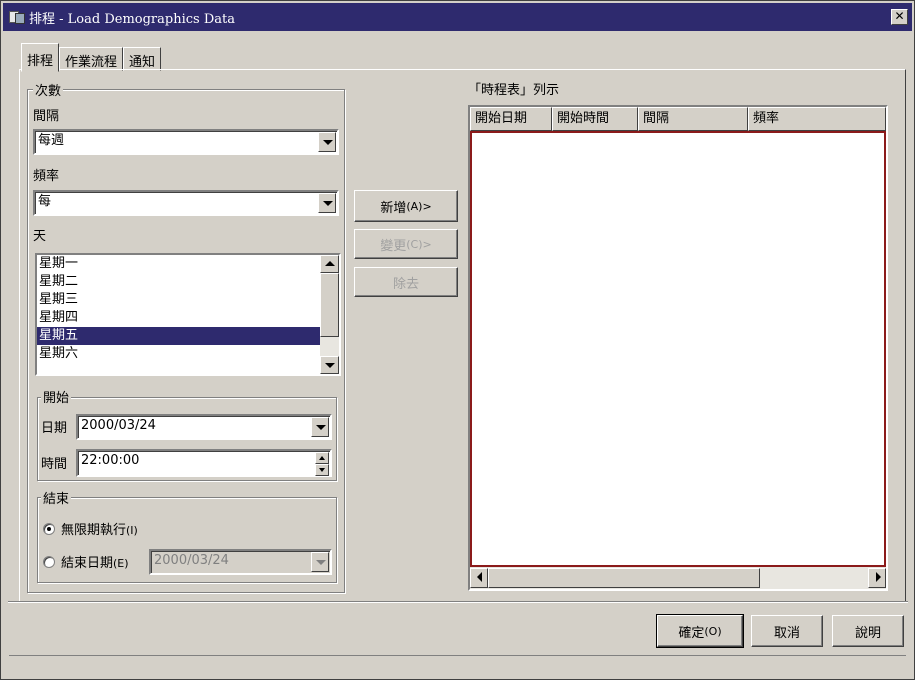 This screenshot has width=915, height=680. Describe the element at coordinates (178, 354) in the screenshot. I see `list-item: 星期六` at that location.